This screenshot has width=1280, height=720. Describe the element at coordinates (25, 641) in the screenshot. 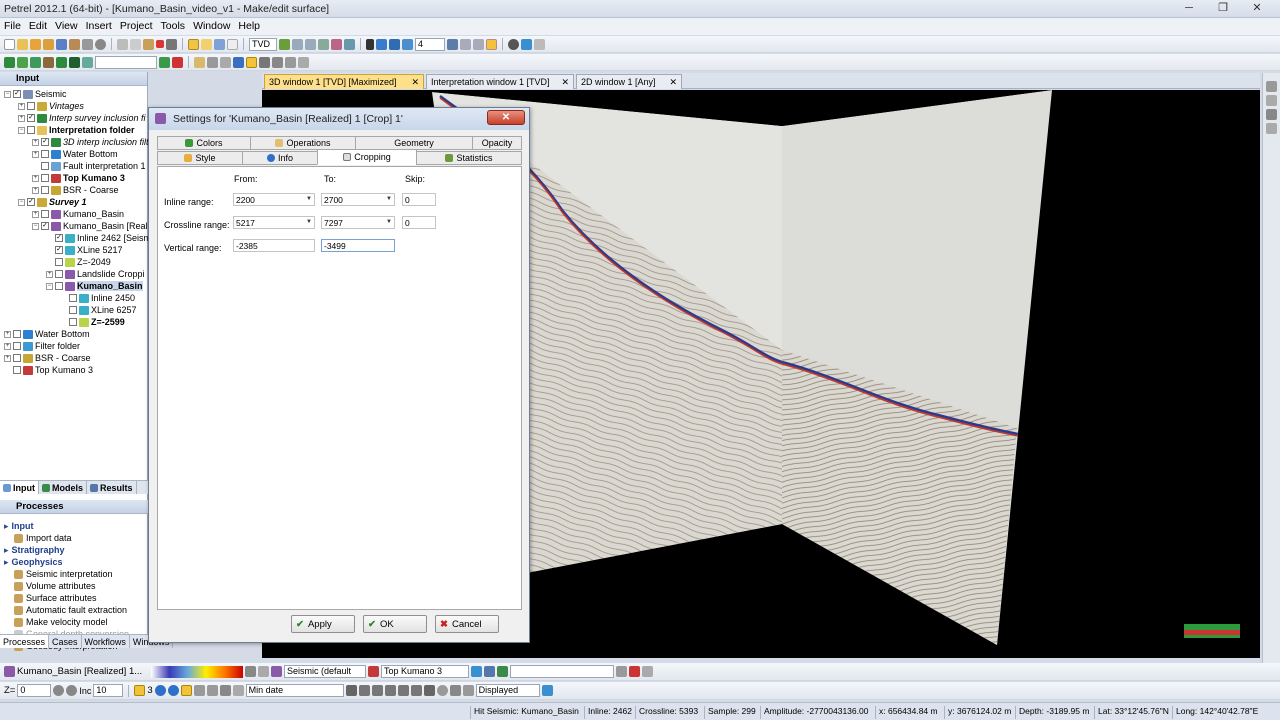

I see `tab-processes: Processes` at that location.